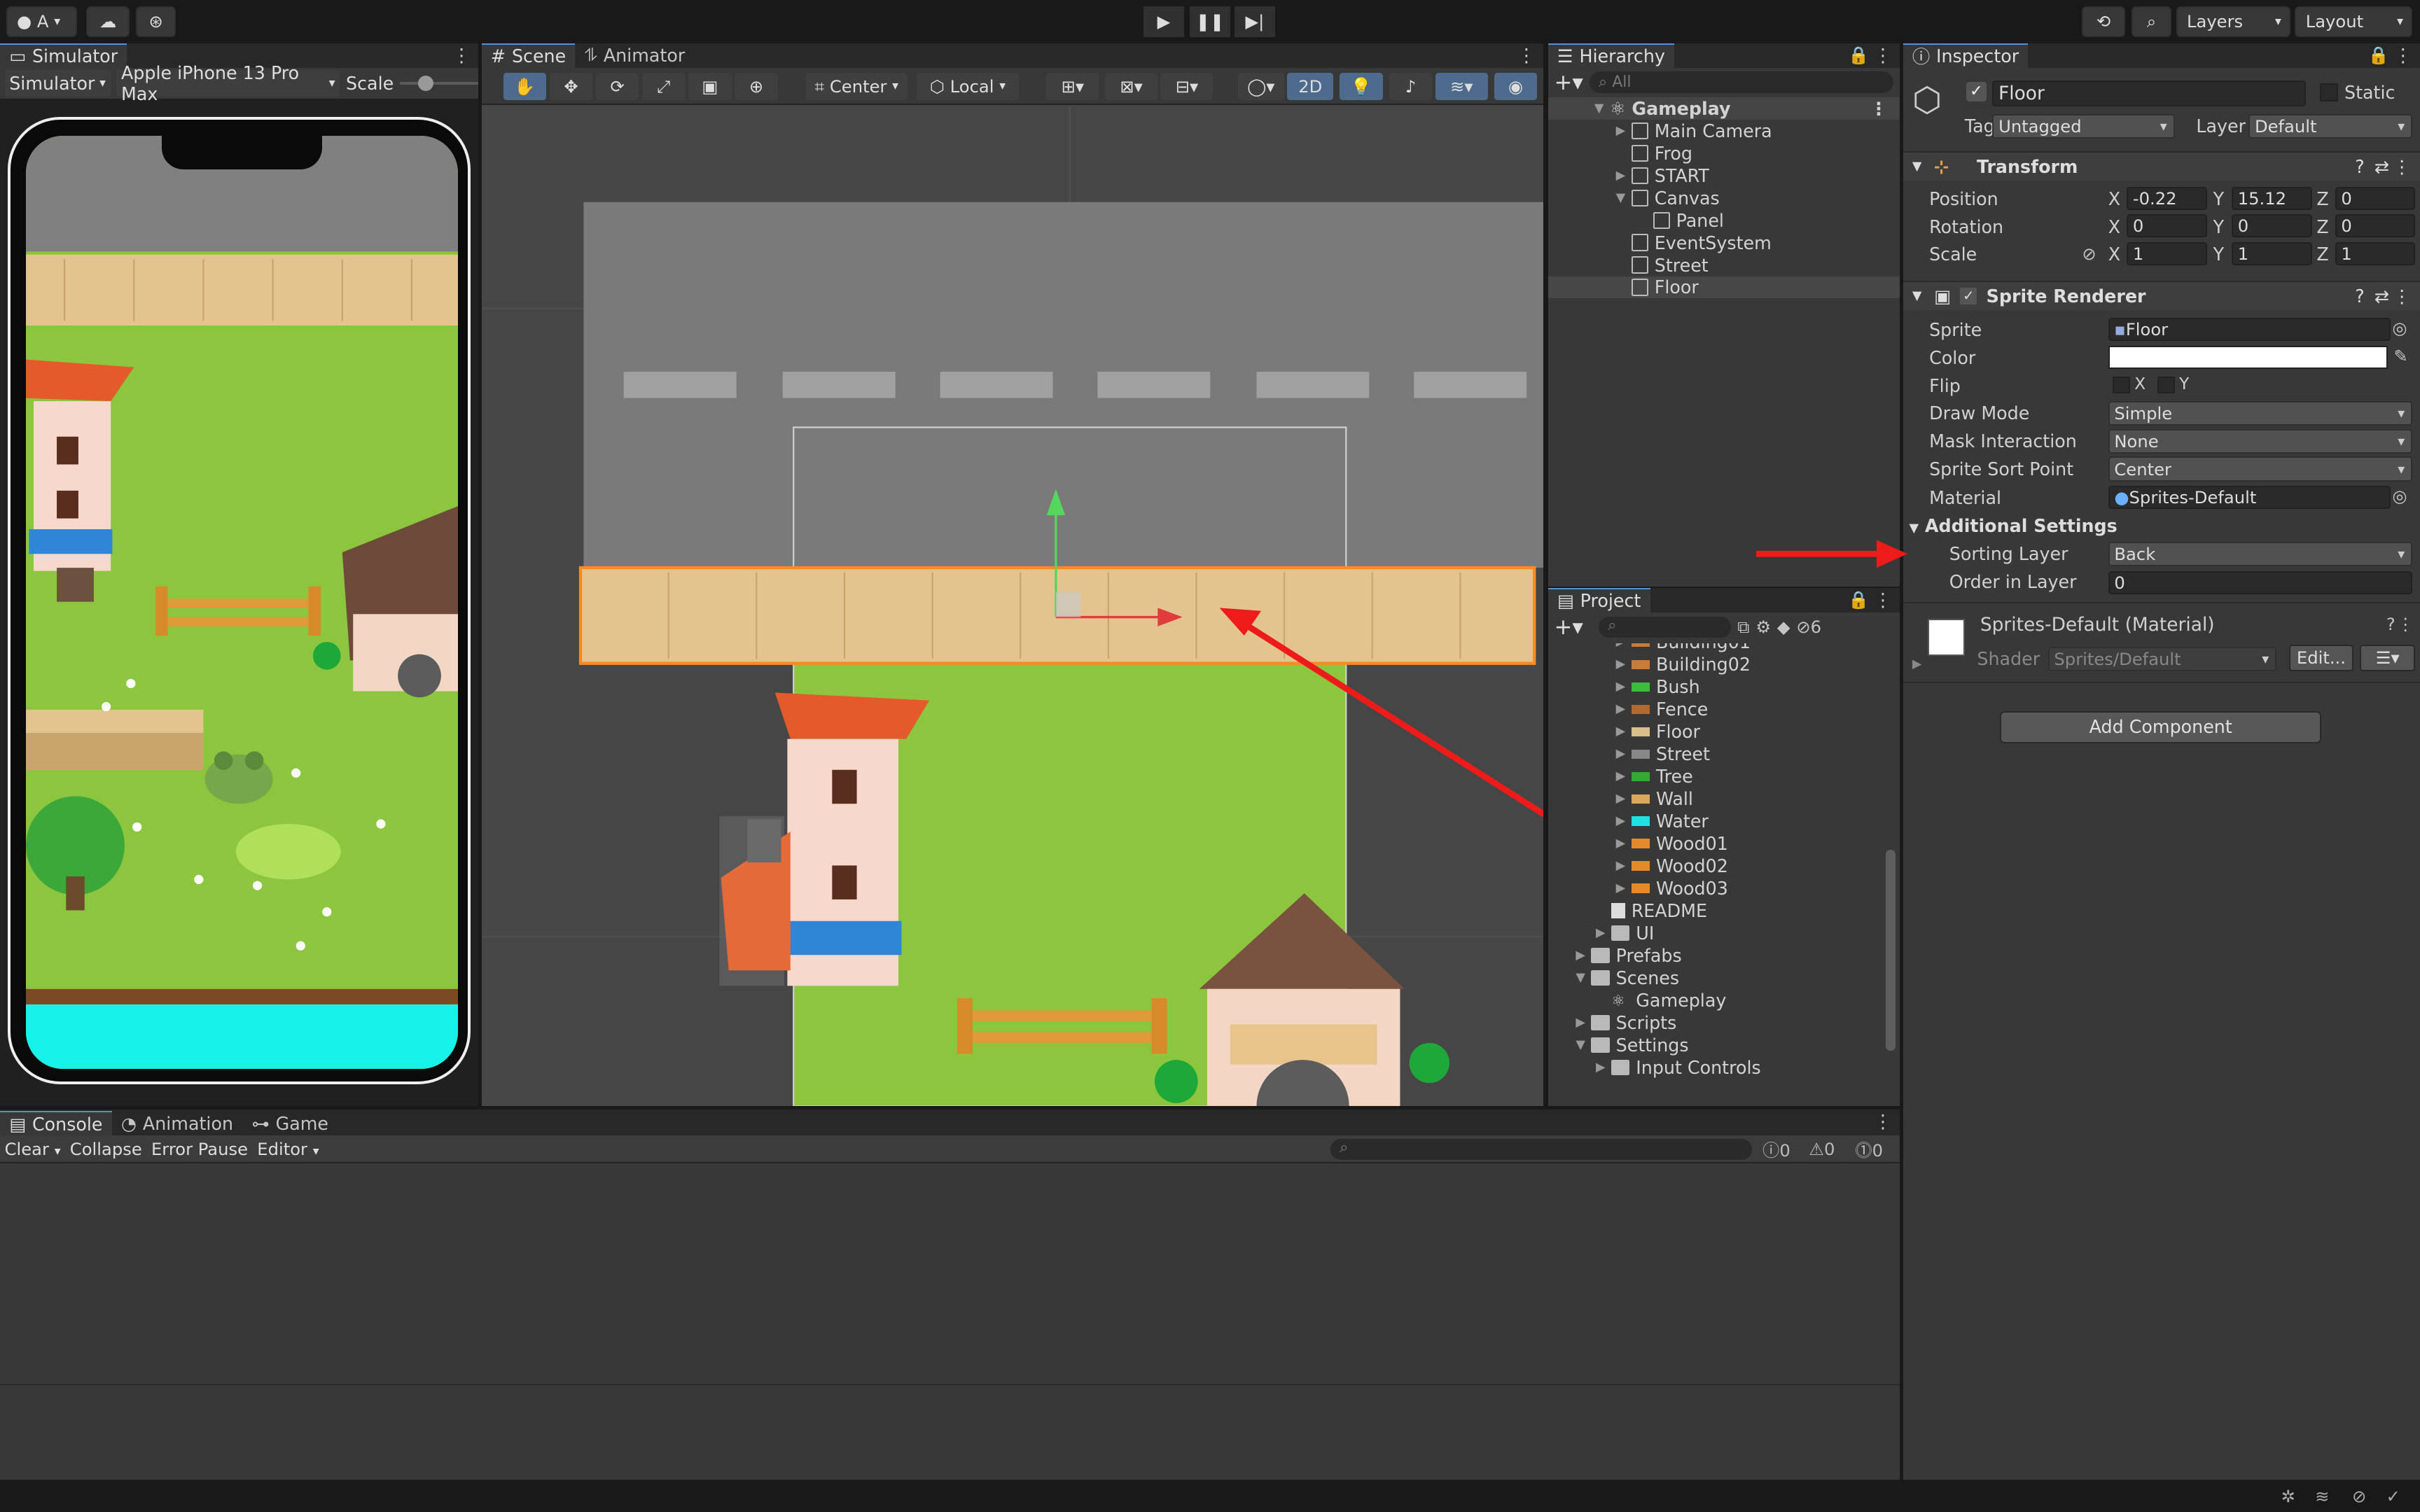  What do you see at coordinates (1724, 108) in the screenshot?
I see `hierarchy-item: ▼ ⚛ Gameplay ⋮` at bounding box center [1724, 108].